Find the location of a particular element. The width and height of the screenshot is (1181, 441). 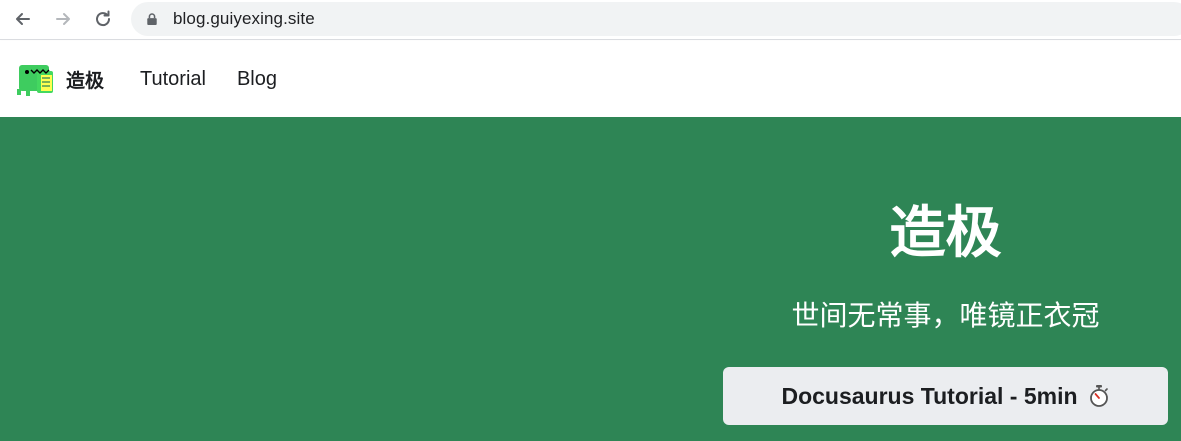

cta-label: Docusaurus Tutorial - 5min is located at coordinates (929, 395).